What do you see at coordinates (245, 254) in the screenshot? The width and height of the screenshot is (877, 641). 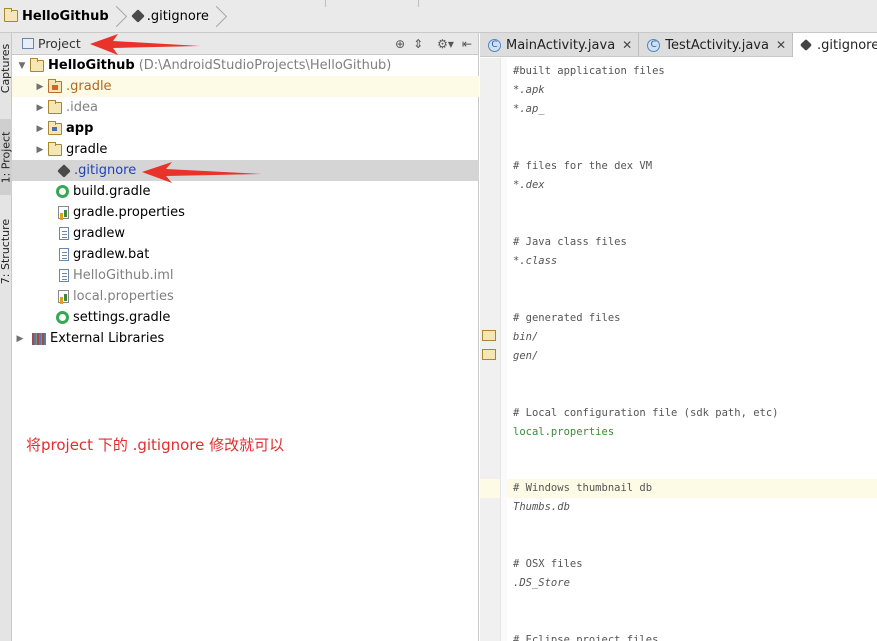 I see `tree-item-gradlew-bat: gradlew.bat` at bounding box center [245, 254].